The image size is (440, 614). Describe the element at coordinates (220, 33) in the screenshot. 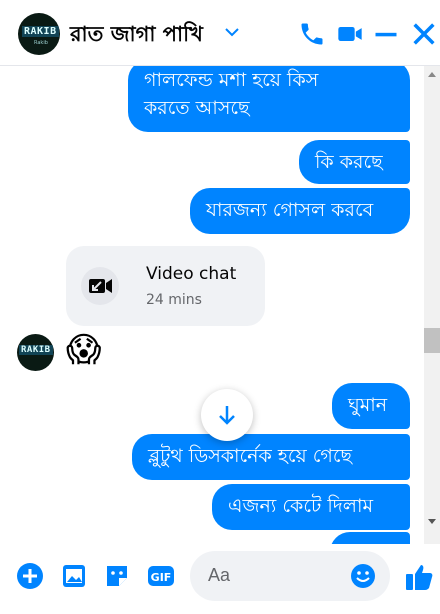

I see `chat-header: RAKIB Rakib রাত জাগা পাখি` at that location.